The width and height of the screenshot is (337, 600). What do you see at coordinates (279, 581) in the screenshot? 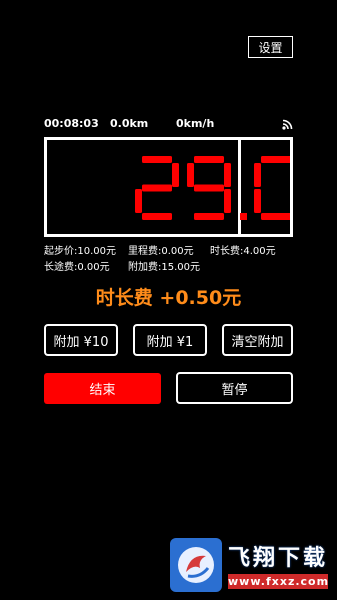
I see `watermark-url: www.fxxz.com` at bounding box center [279, 581].